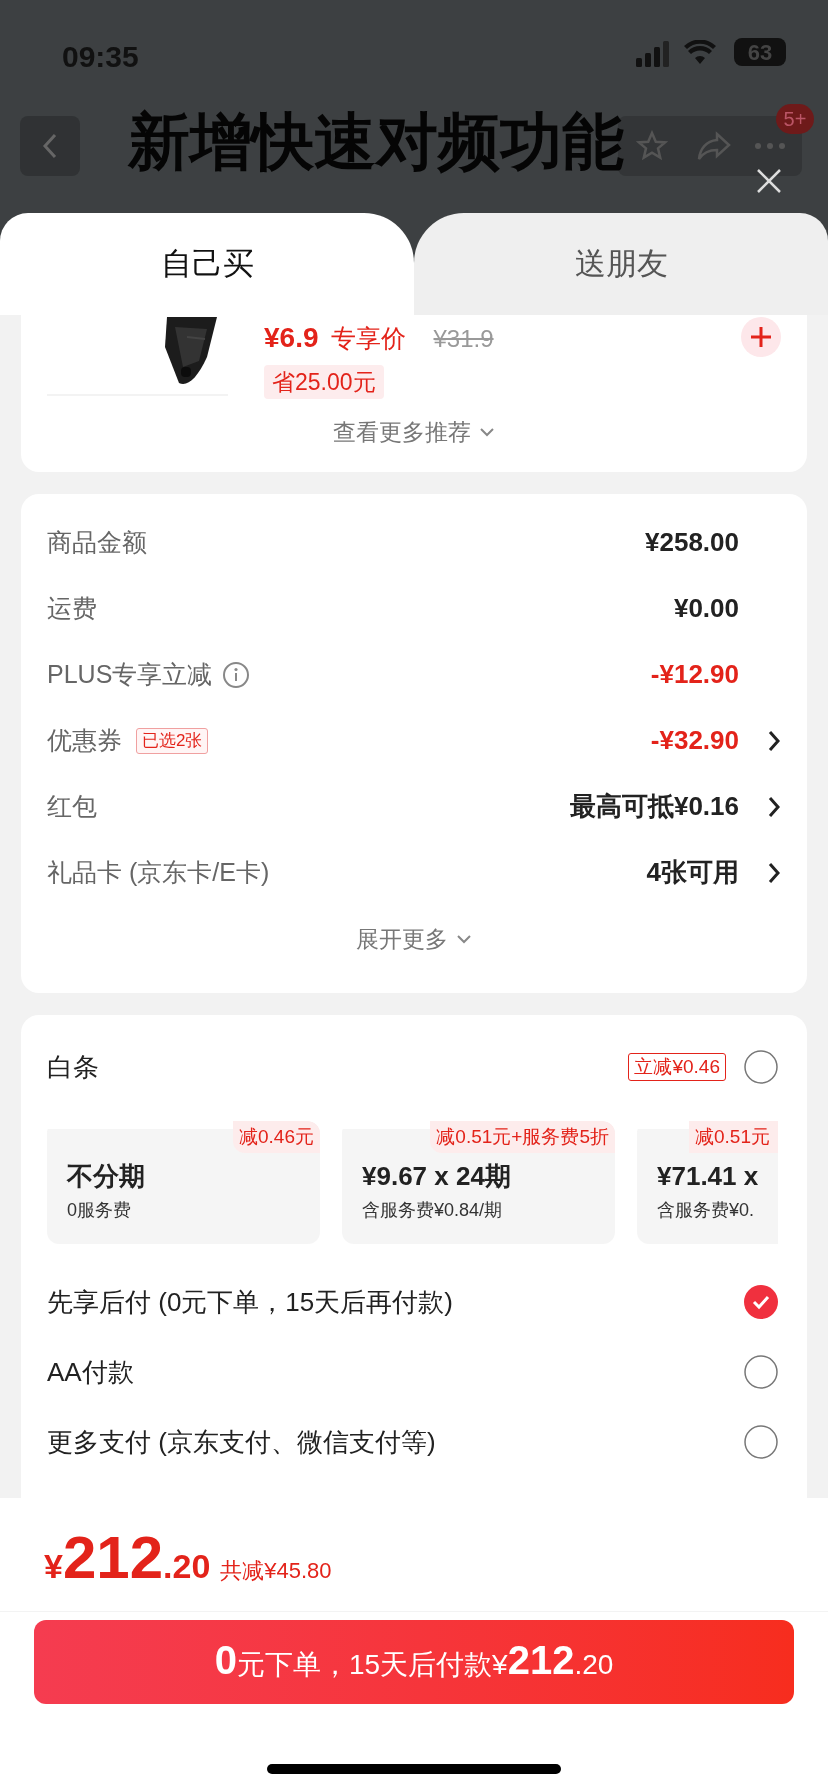  Describe the element at coordinates (183, 1182) in the screenshot. I see `installment-card: 减0.46元 不分期 0服务费` at that location.